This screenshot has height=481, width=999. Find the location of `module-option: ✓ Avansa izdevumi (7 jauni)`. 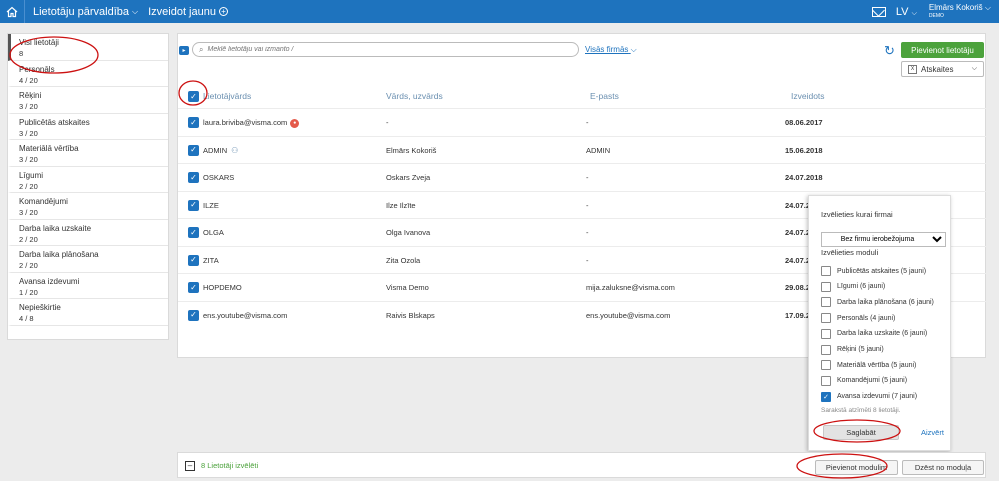

module-option: ✓ Avansa izdevumi (7 jauni) is located at coordinates (869, 397).